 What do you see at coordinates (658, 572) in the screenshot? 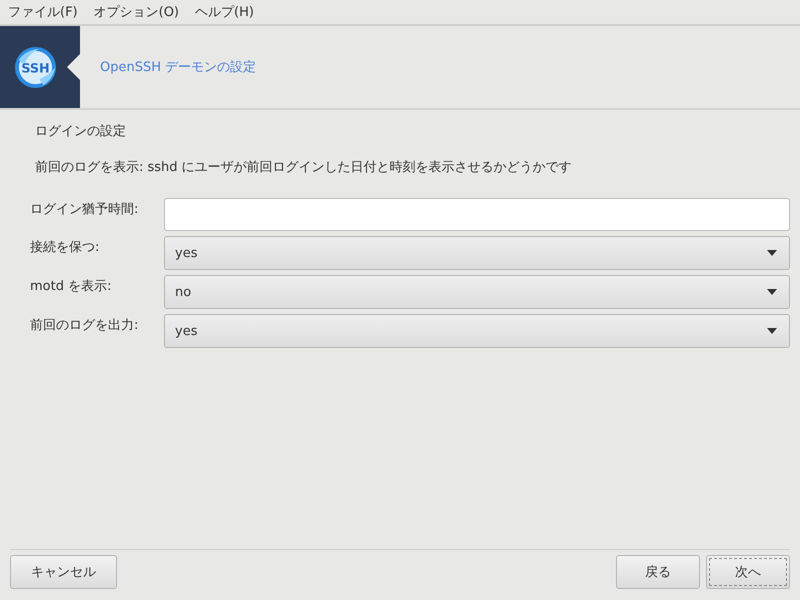
I see `back-button: 戻る` at bounding box center [658, 572].